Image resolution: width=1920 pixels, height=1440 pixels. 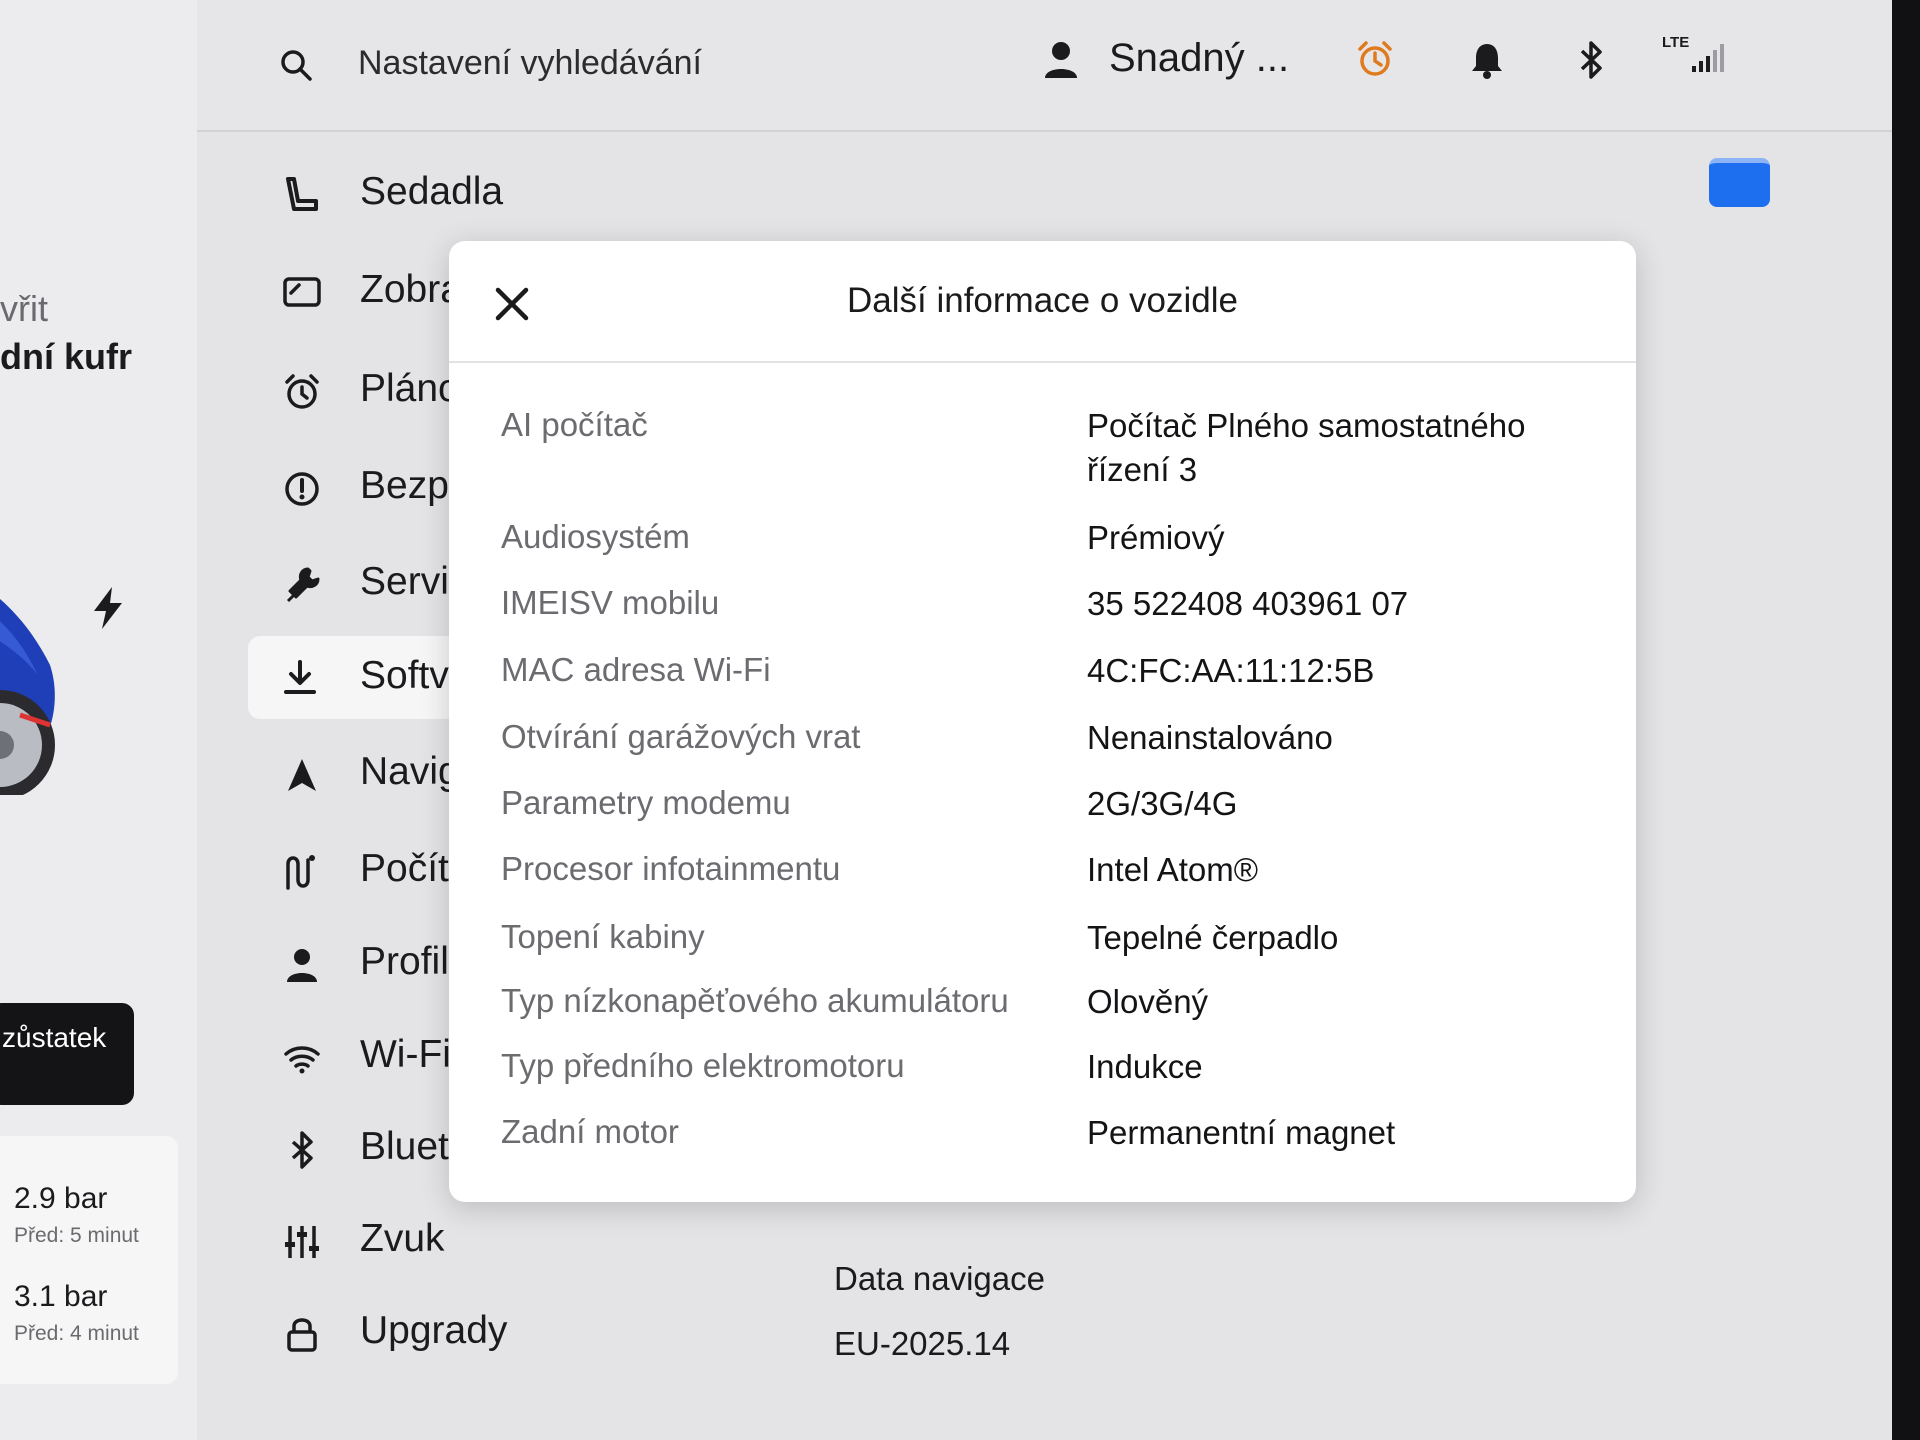 What do you see at coordinates (402, 1238) in the screenshot?
I see `menu-label: Zvuk` at bounding box center [402, 1238].